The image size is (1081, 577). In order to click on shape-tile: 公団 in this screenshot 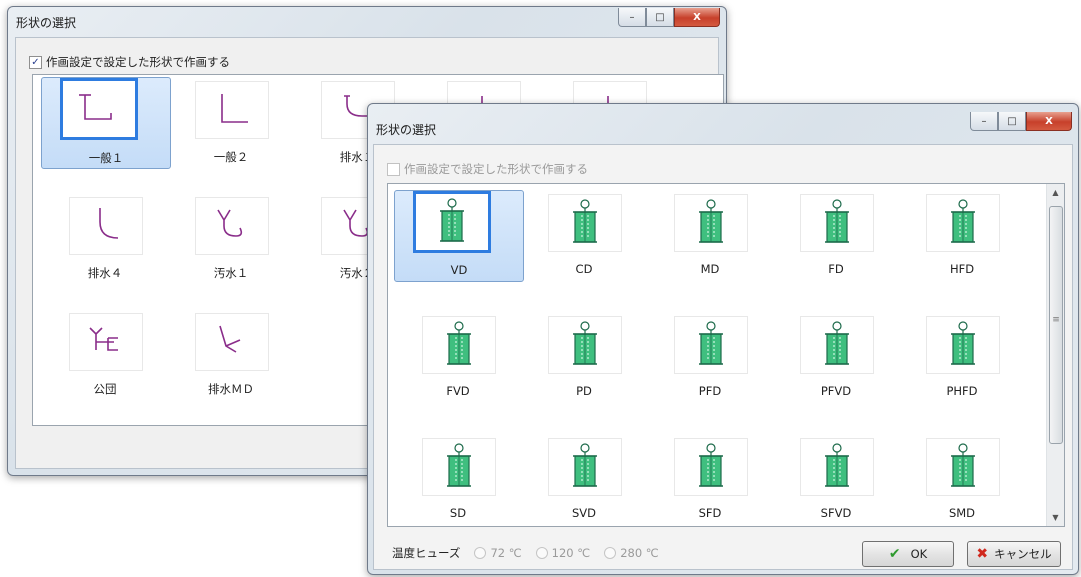, I will do `click(105, 354)`.